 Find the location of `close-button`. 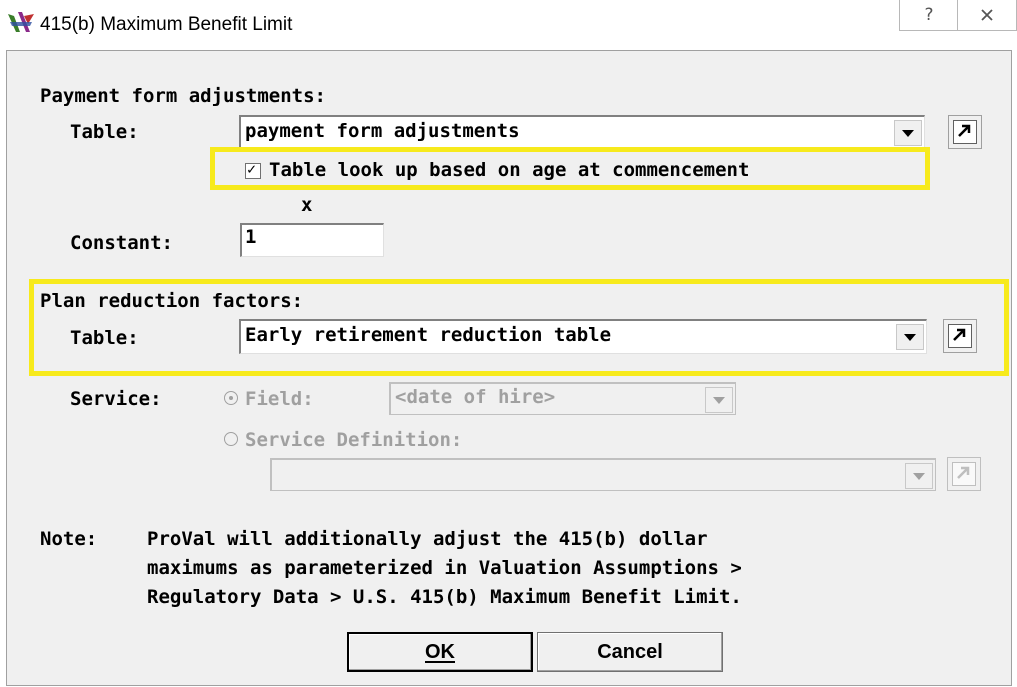

close-button is located at coordinates (987, 15).